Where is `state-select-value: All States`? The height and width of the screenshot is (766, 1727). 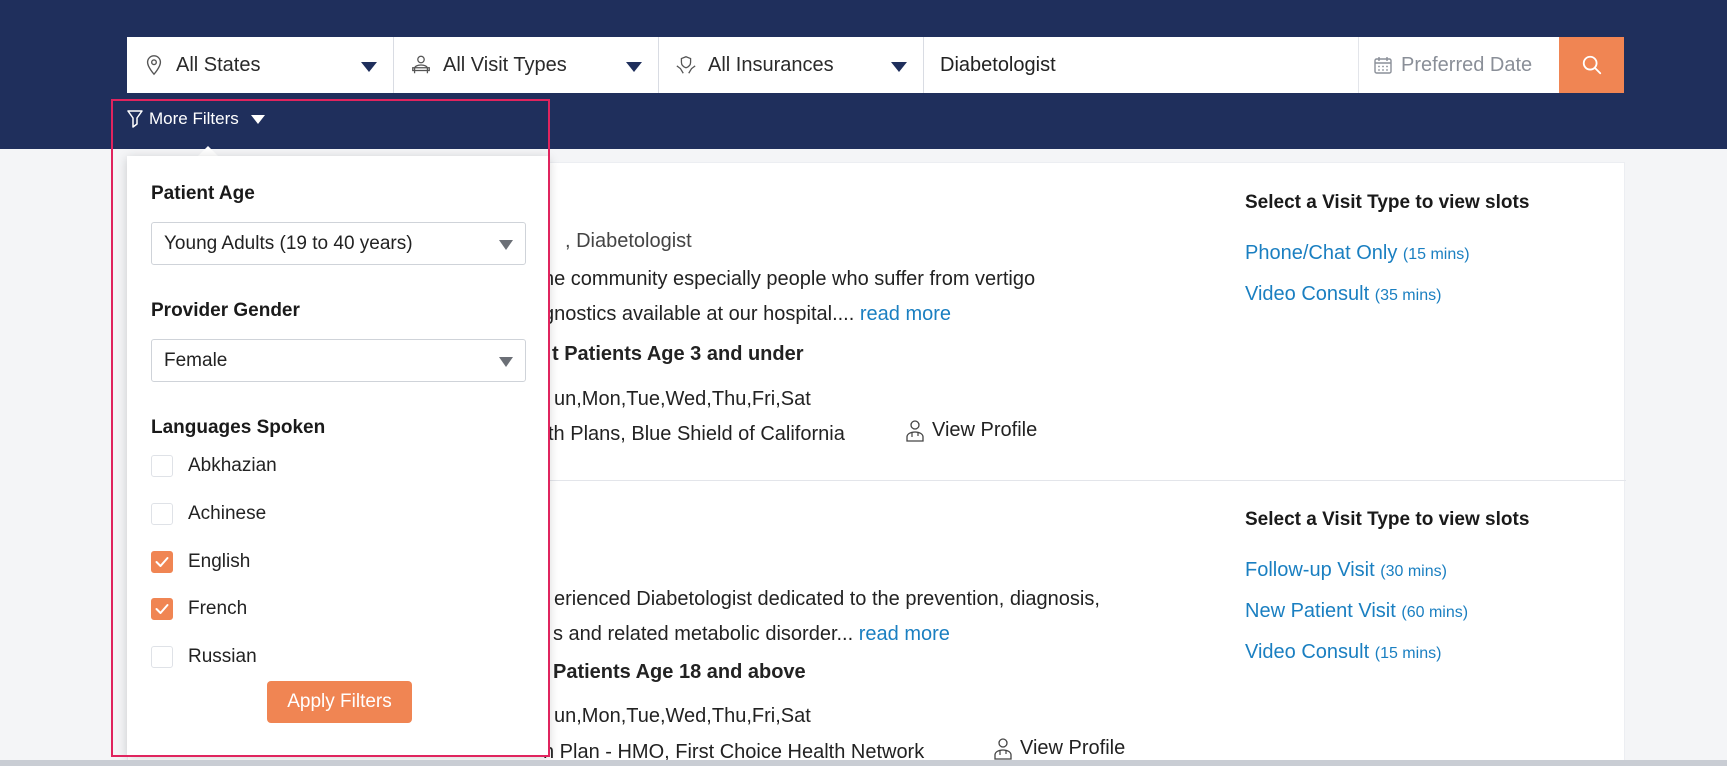
state-select-value: All States is located at coordinates (218, 64).